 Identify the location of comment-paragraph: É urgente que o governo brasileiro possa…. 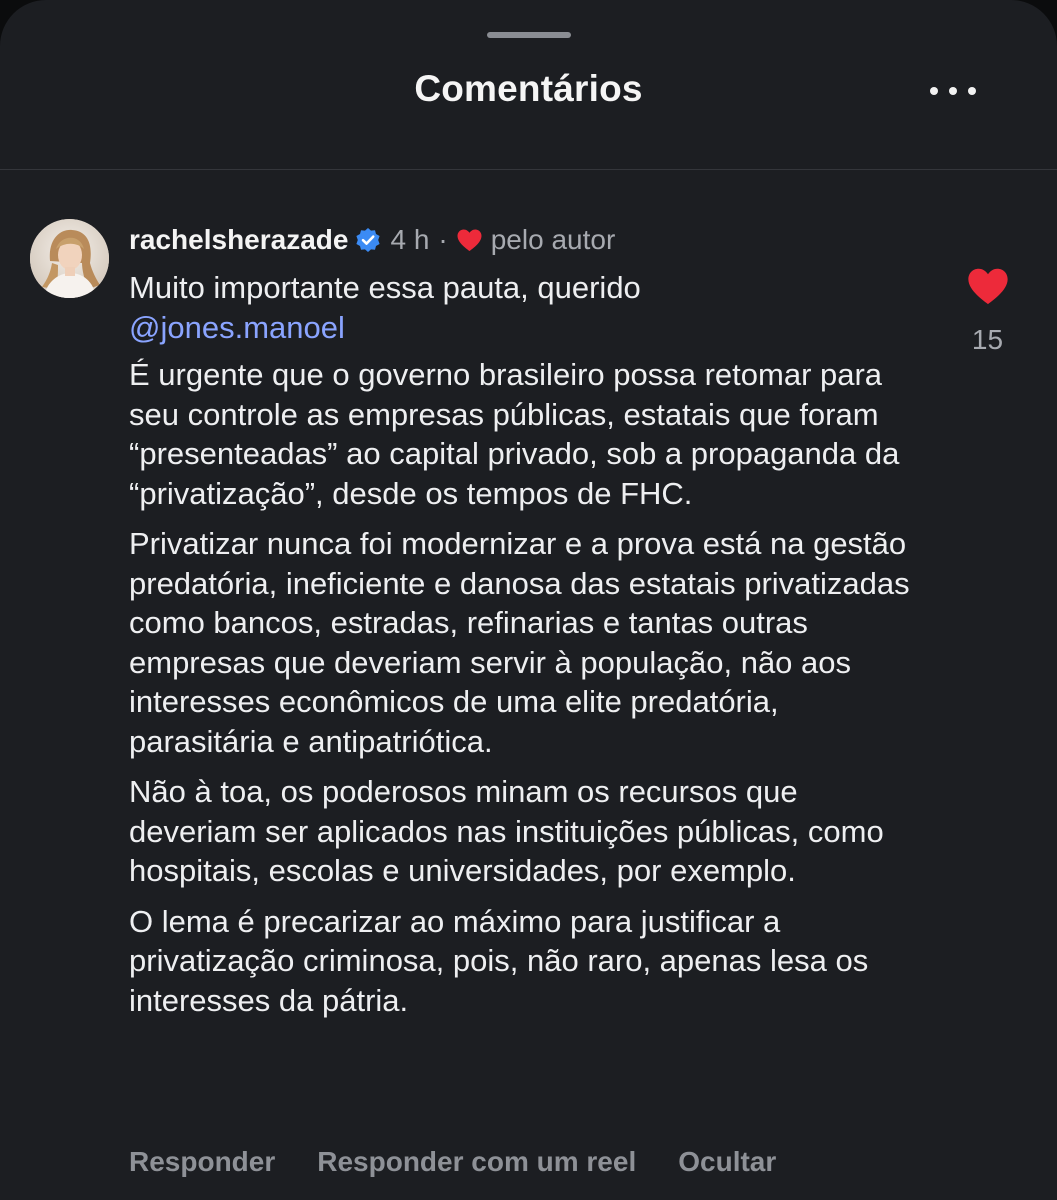
(514, 434).